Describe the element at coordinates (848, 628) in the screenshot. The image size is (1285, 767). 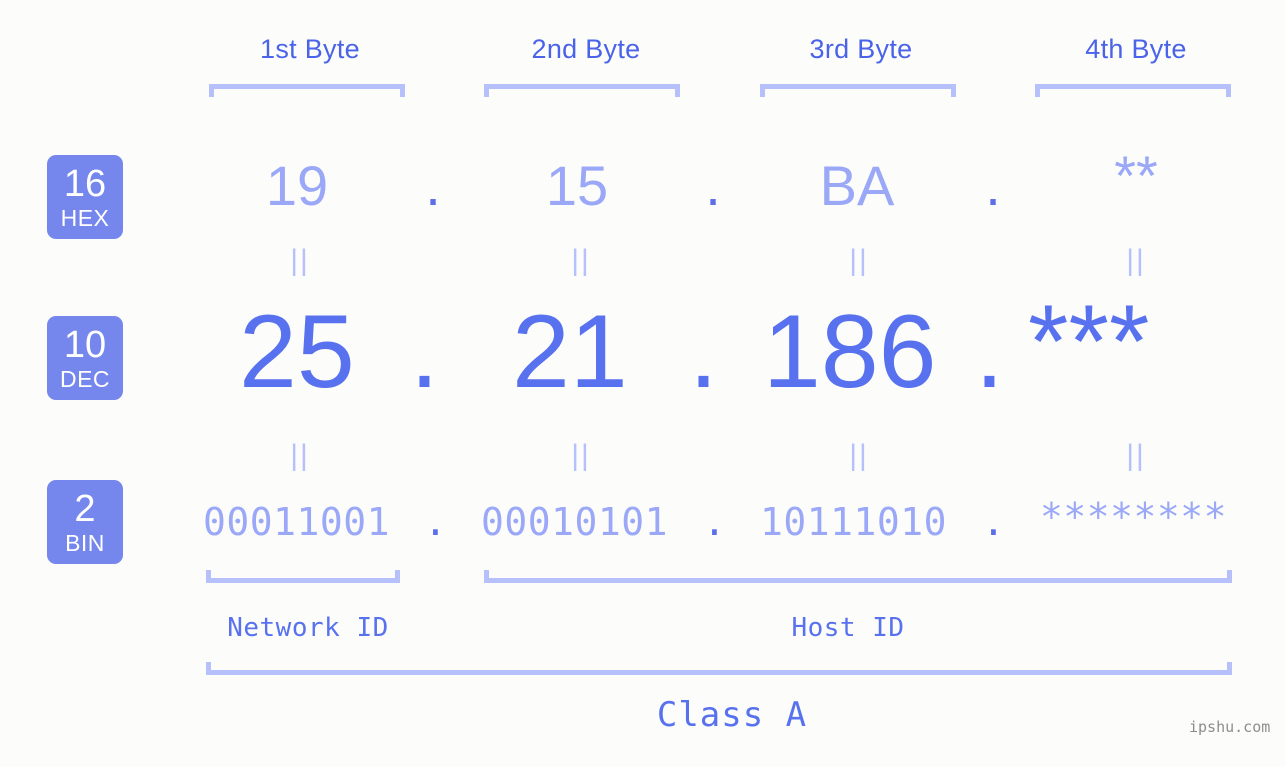
I see `host-id-label: Host ID` at that location.